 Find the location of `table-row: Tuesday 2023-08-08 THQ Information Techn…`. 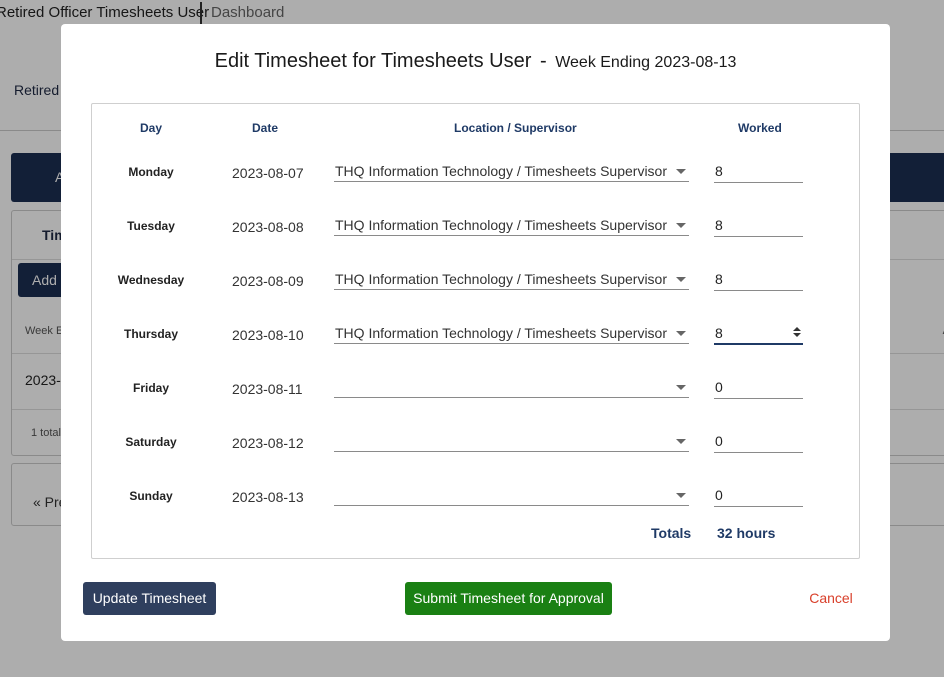

table-row: Tuesday 2023-08-08 THQ Information Techn… is located at coordinates (476, 229).